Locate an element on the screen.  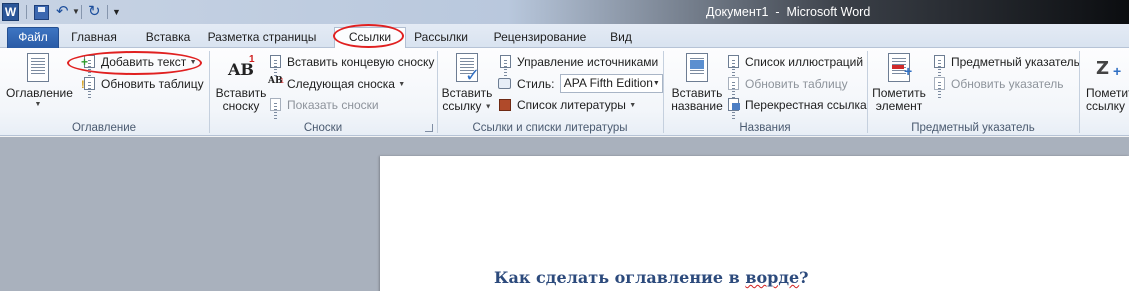
insert-index-button: Предметный указатель is located at coordinates (1006, 62).